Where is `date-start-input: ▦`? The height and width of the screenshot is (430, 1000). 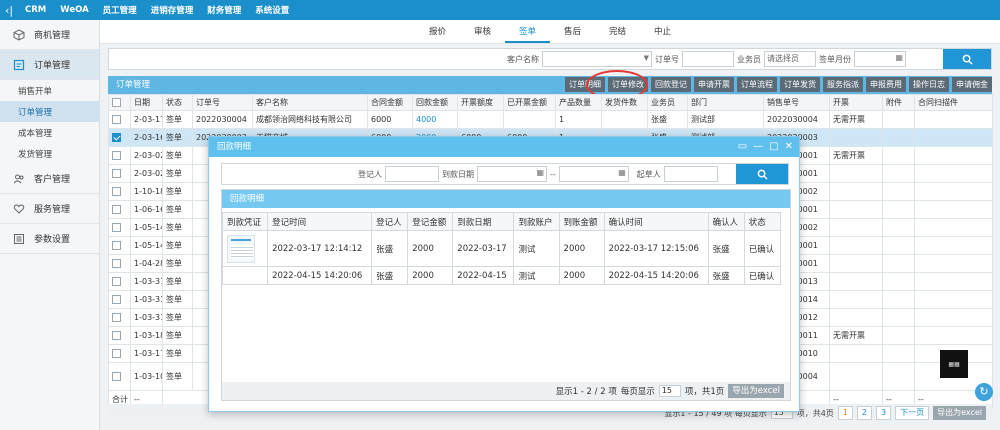
date-start-input: ▦ is located at coordinates (512, 174).